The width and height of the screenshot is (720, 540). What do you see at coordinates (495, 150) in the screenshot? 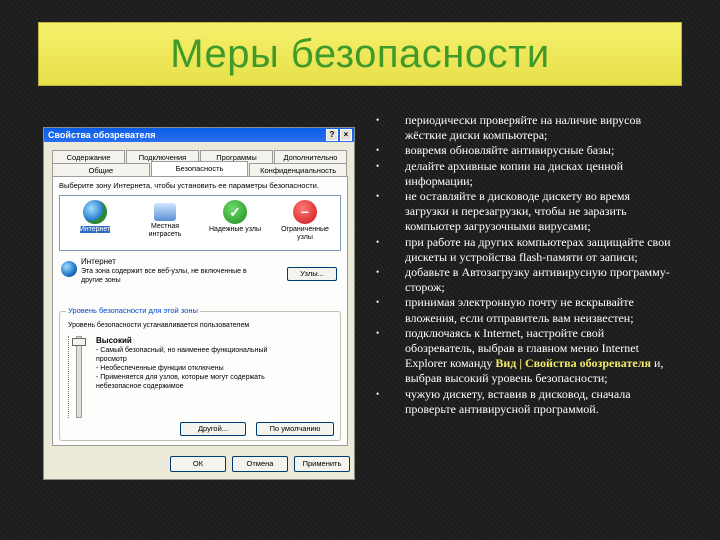
I see `list-item: • вовремя обновляйте антивирусные базы;` at bounding box center [495, 150].